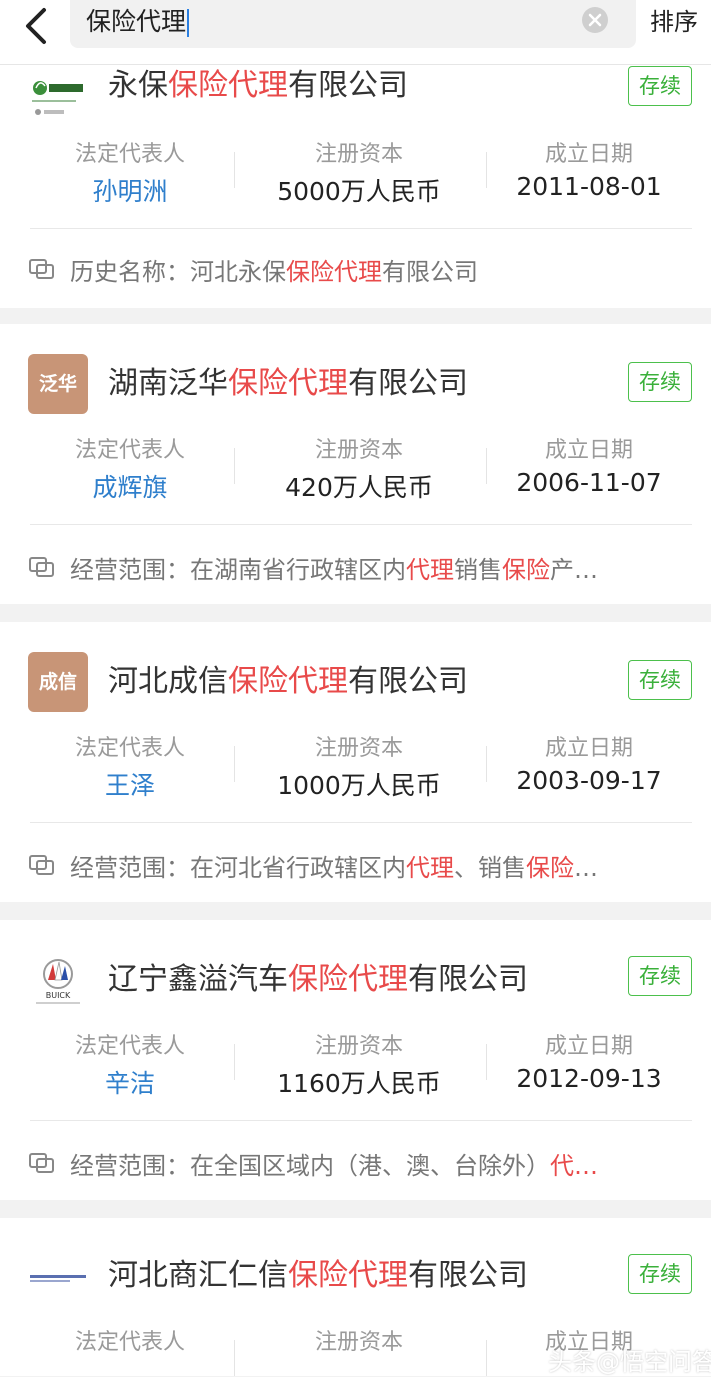  I want to click on legal-rep-link: 孙明洲, so click(130, 190).